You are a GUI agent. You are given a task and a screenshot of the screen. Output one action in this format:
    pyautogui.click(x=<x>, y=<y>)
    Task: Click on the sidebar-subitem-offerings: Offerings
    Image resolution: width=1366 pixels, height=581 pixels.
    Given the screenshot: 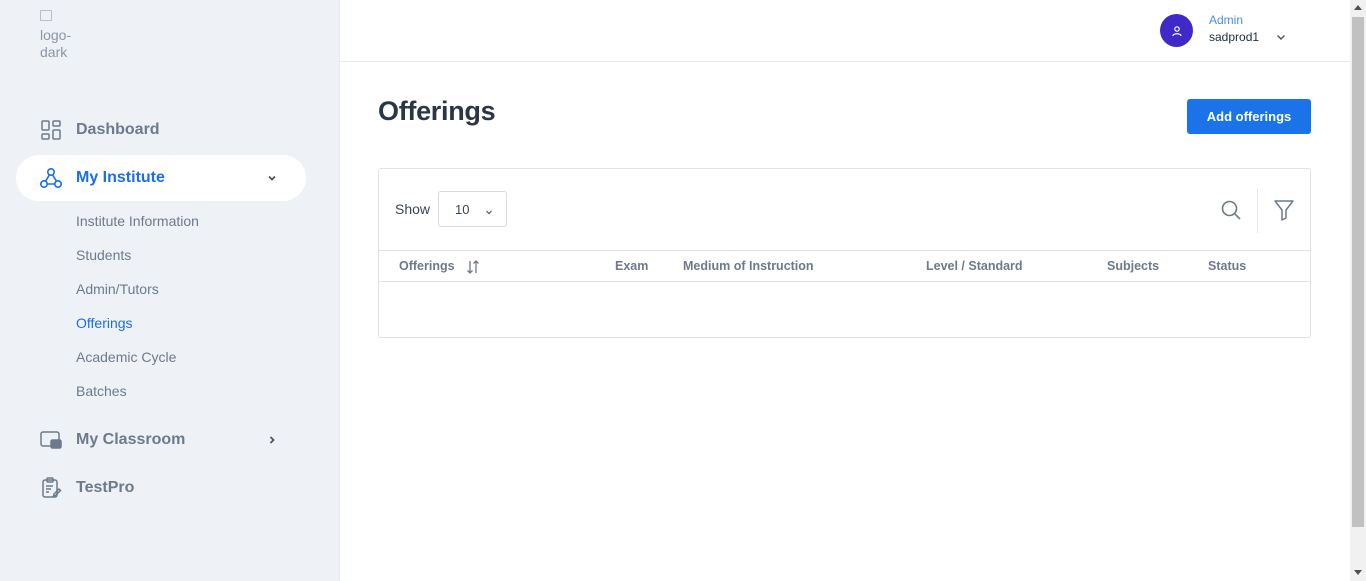 What is the action you would take?
    pyautogui.click(x=104, y=323)
    